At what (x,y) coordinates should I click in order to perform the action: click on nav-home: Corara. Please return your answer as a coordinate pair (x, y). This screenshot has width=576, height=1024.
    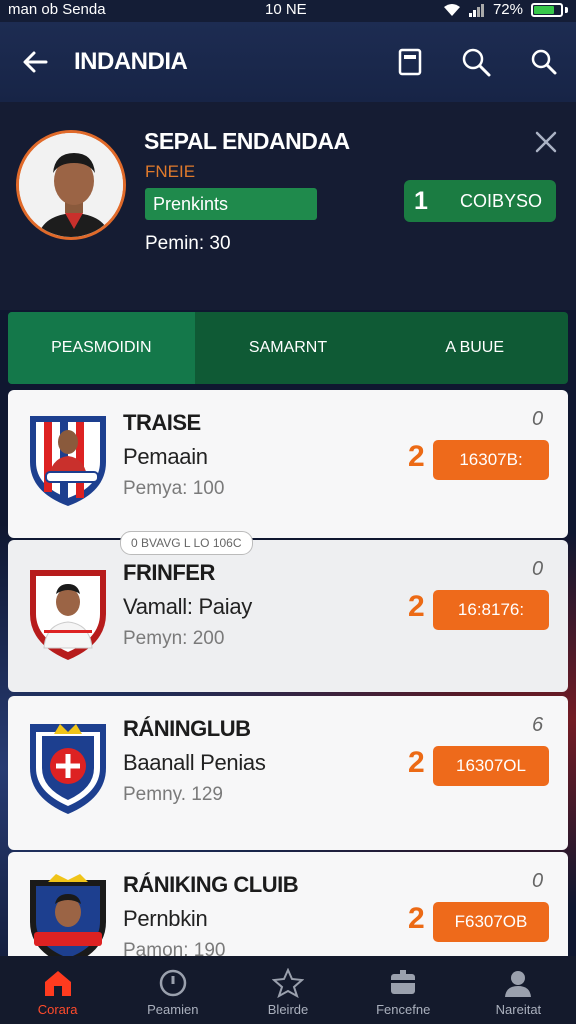
    Looking at the image, I should click on (57, 990).